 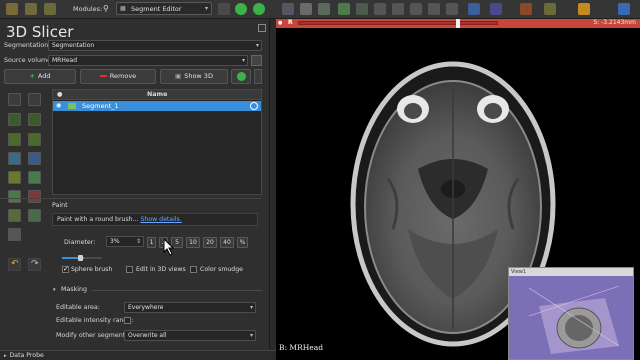 What do you see at coordinates (31, 9) in the screenshot?
I see `load-dicom-icon` at bounding box center [31, 9].